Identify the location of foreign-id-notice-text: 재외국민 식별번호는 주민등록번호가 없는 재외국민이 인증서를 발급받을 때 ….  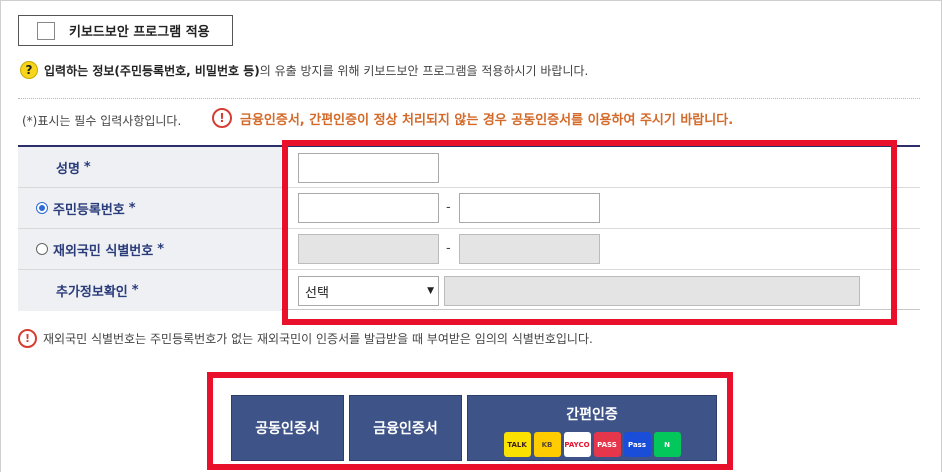
(318, 339).